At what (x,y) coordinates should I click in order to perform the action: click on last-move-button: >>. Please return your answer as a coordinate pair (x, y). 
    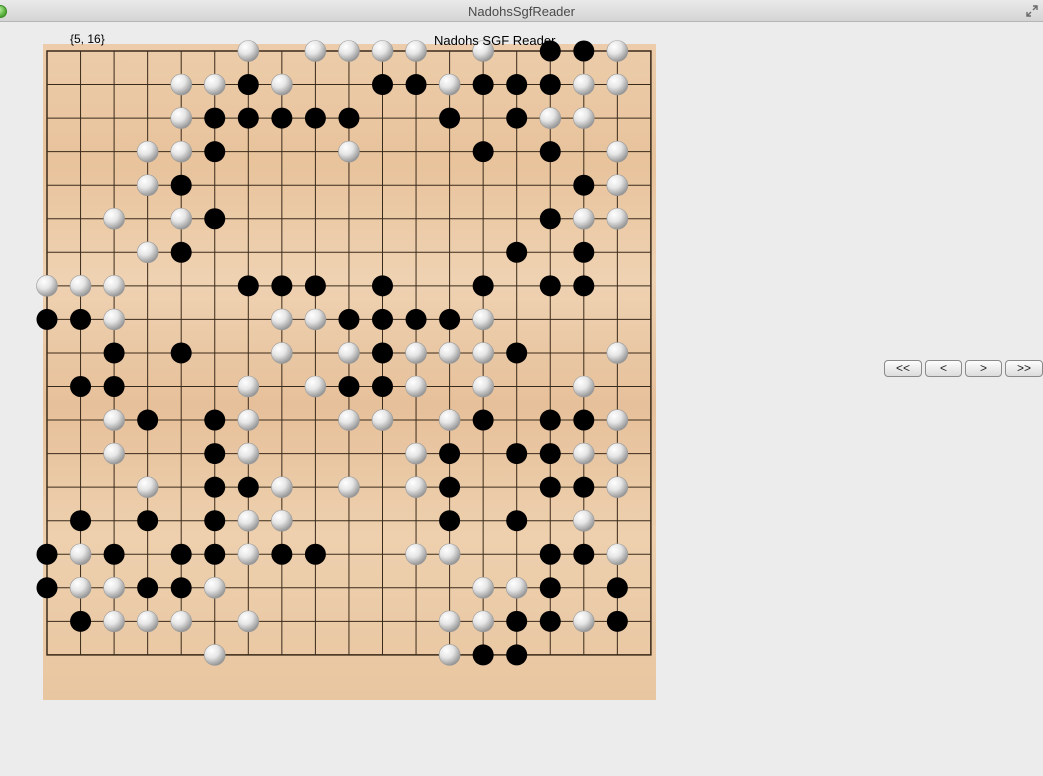
    Looking at the image, I should click on (1024, 368).